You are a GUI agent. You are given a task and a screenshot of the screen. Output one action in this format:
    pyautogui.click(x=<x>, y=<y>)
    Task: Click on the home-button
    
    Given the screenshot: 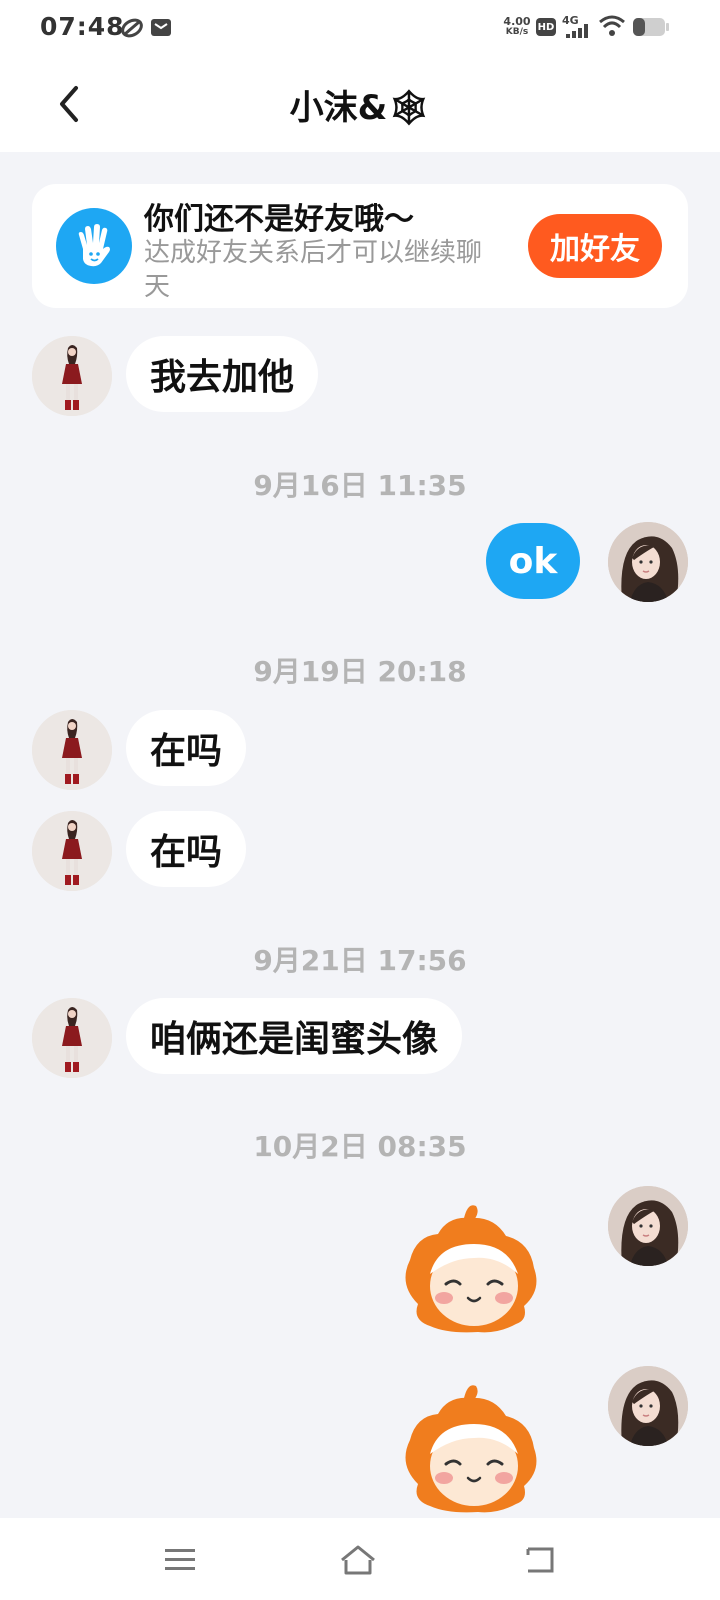 What is the action you would take?
    pyautogui.click(x=358, y=1560)
    